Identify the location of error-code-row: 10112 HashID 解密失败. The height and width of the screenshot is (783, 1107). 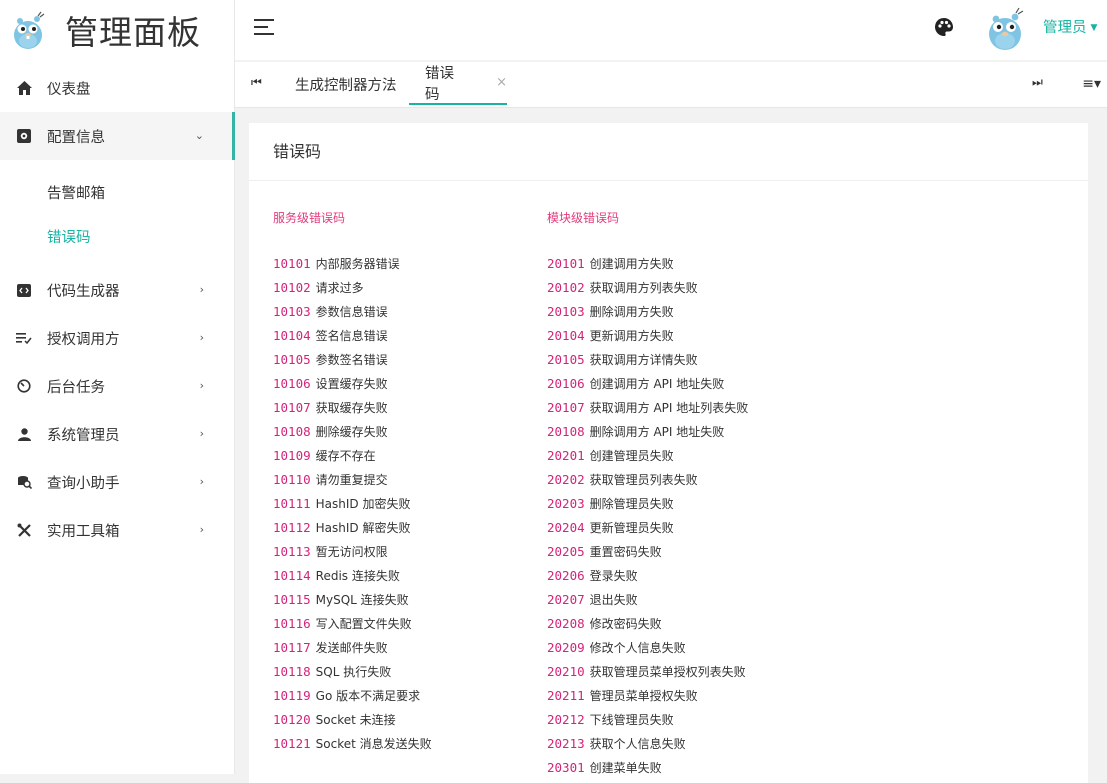
(352, 528).